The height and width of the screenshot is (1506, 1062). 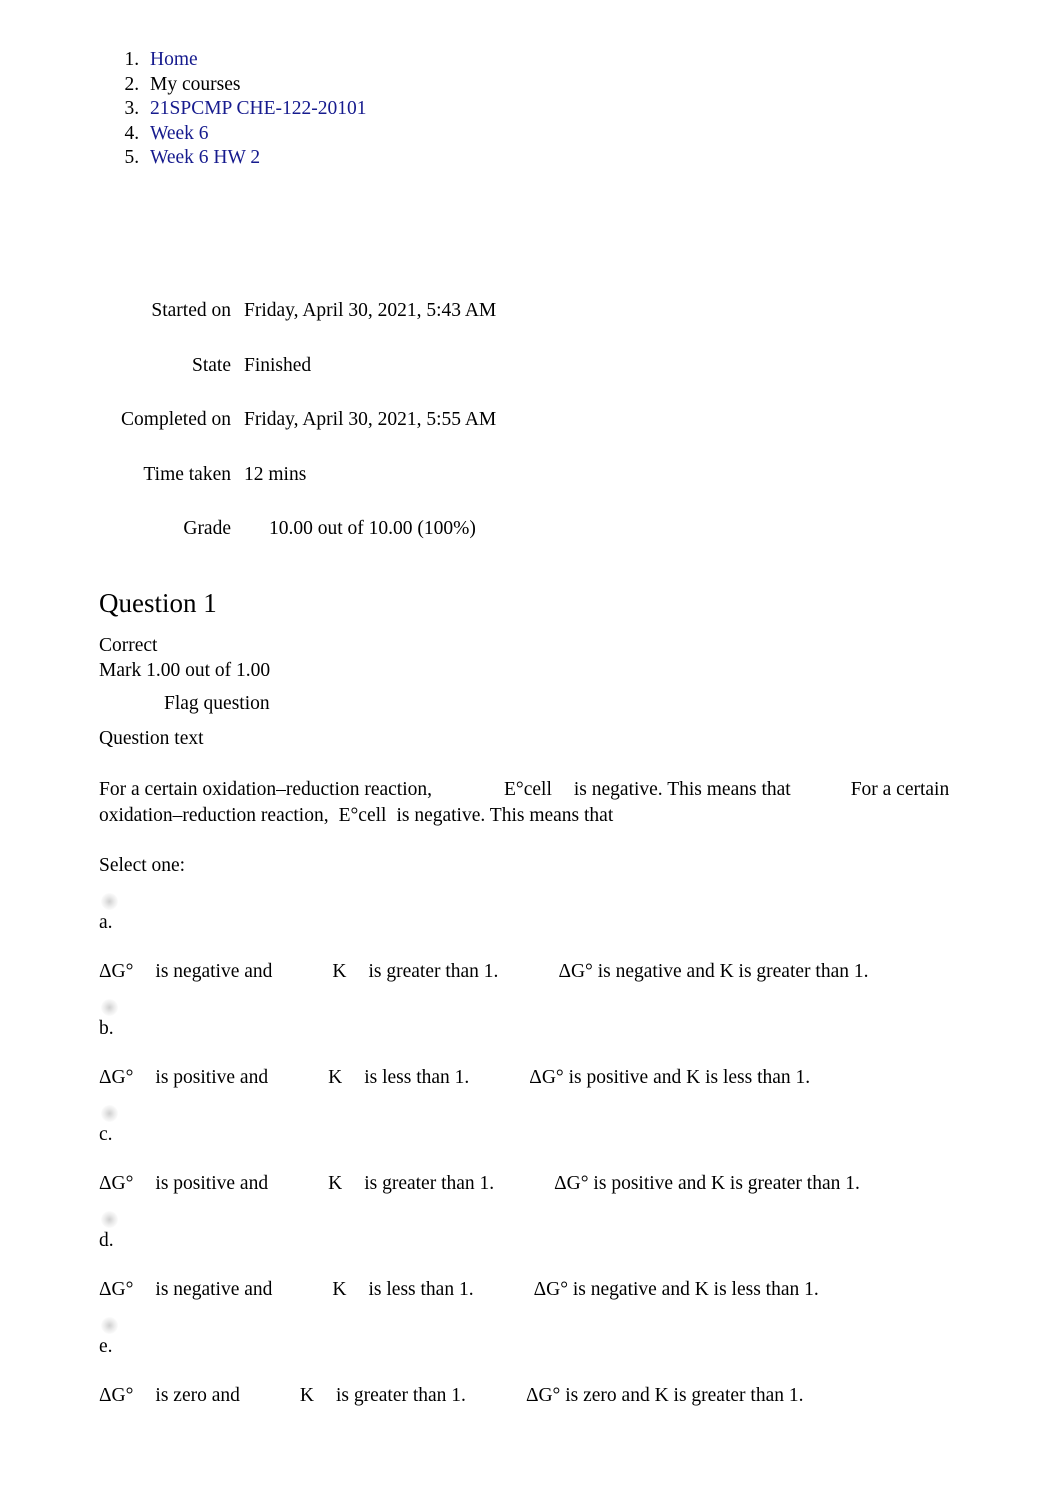 I want to click on table-row: Time taken 12 mins, so click(x=360, y=491).